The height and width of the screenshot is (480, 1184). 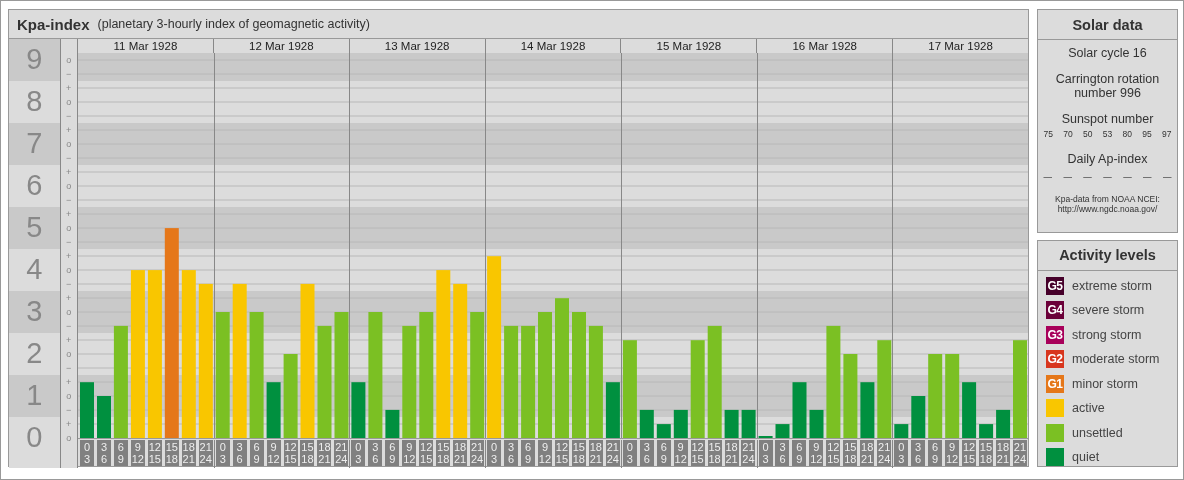 I want to click on storm-level-badge: G3, so click(x=1055, y=334).